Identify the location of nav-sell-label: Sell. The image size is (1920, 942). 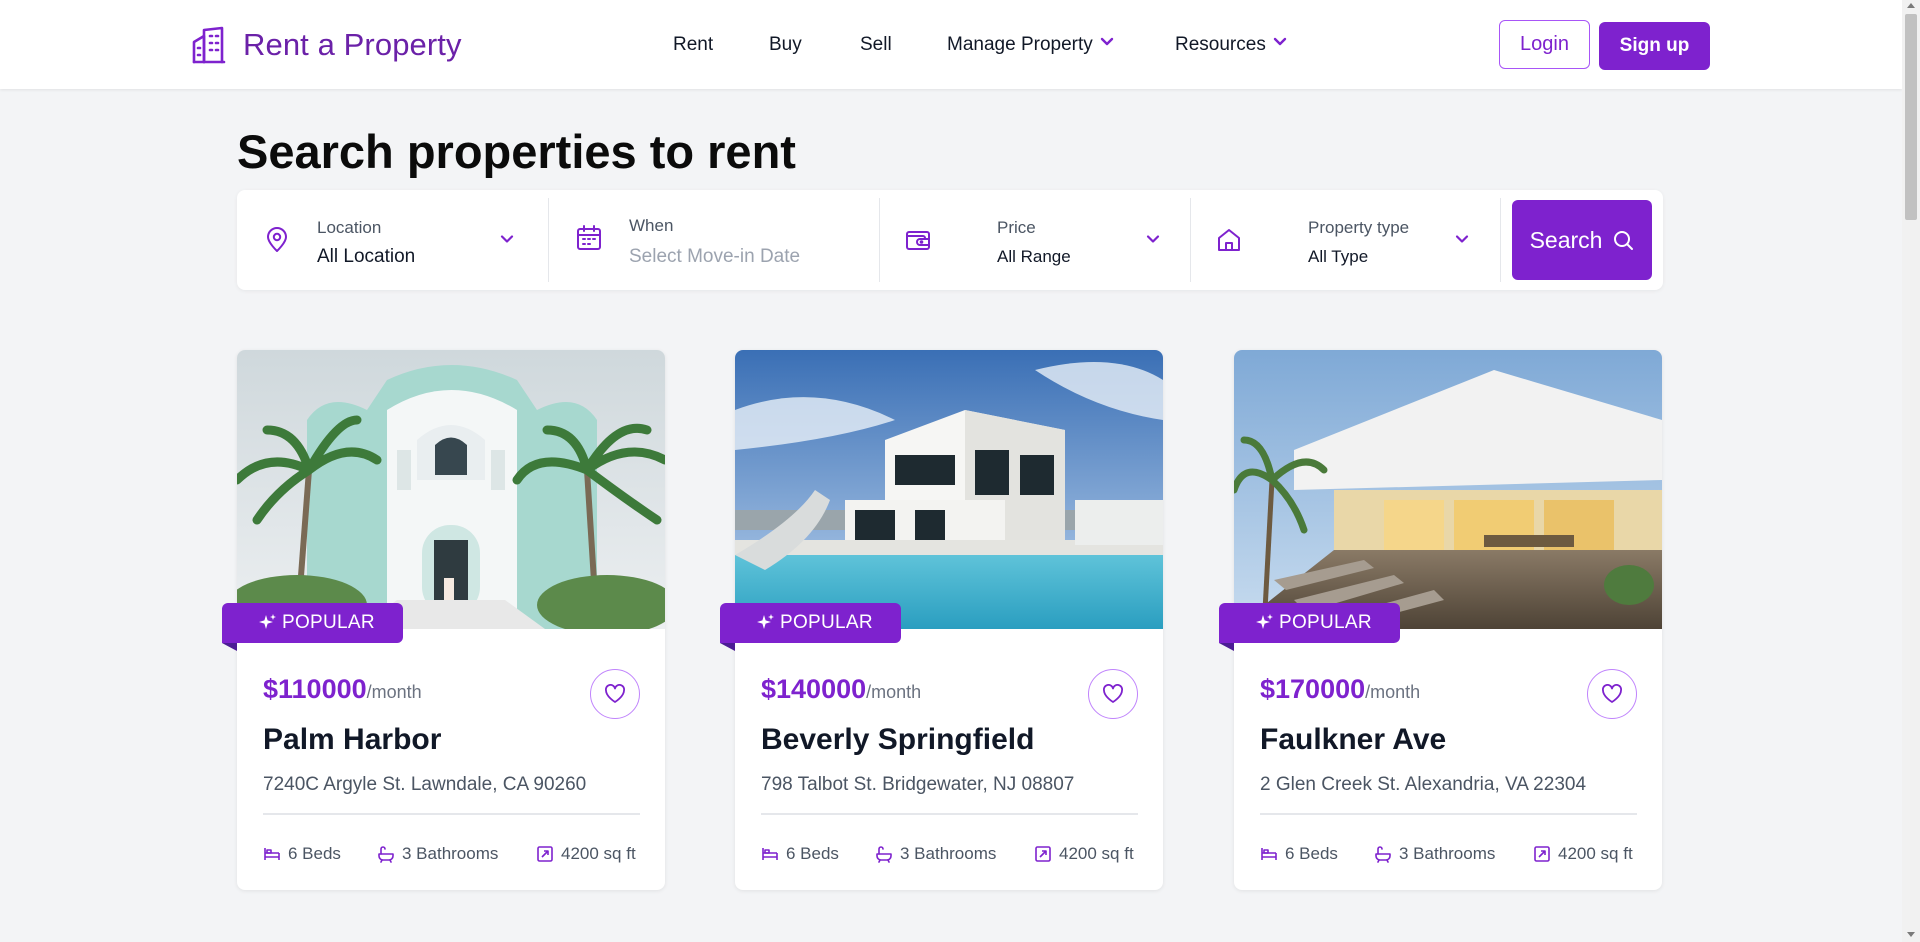
(876, 44).